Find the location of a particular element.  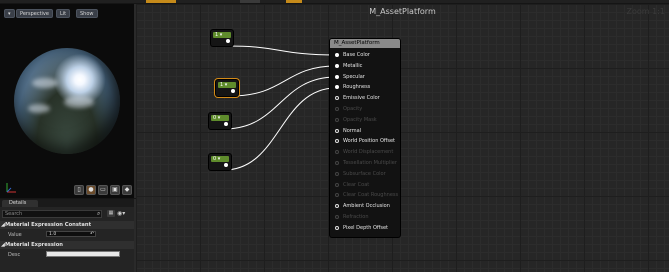

input-label: Opacity is located at coordinates (353, 109).